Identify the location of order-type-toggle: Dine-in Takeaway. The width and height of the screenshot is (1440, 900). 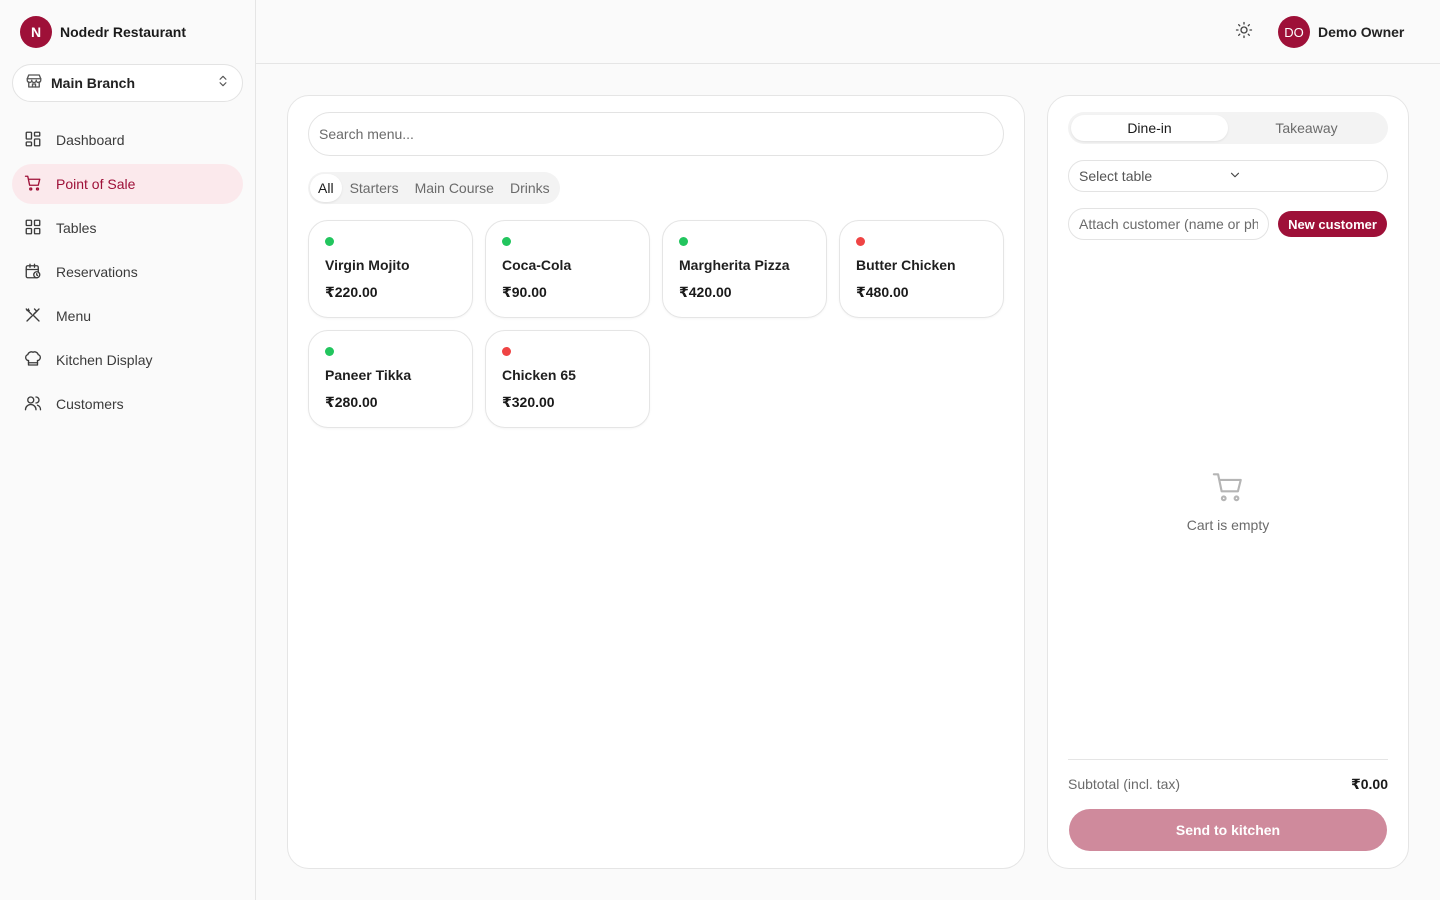
(1228, 128).